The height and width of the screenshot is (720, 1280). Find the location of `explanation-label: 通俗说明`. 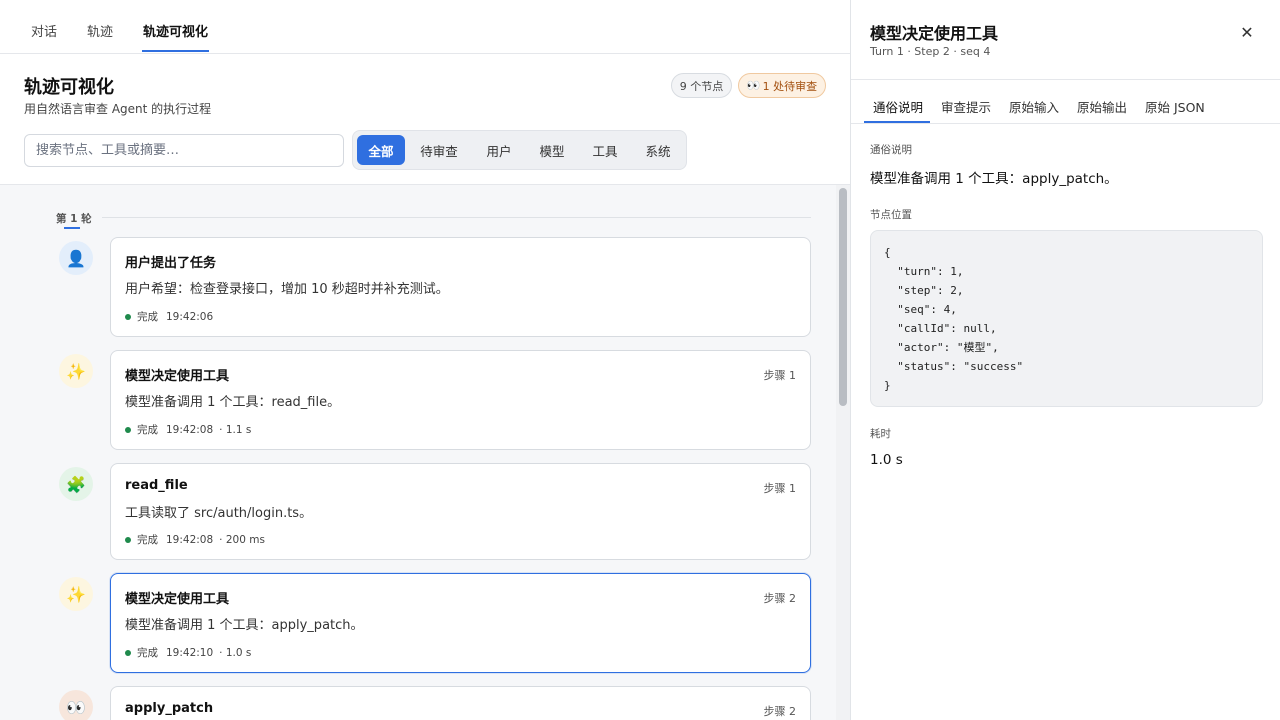

explanation-label: 通俗说明 is located at coordinates (891, 150).